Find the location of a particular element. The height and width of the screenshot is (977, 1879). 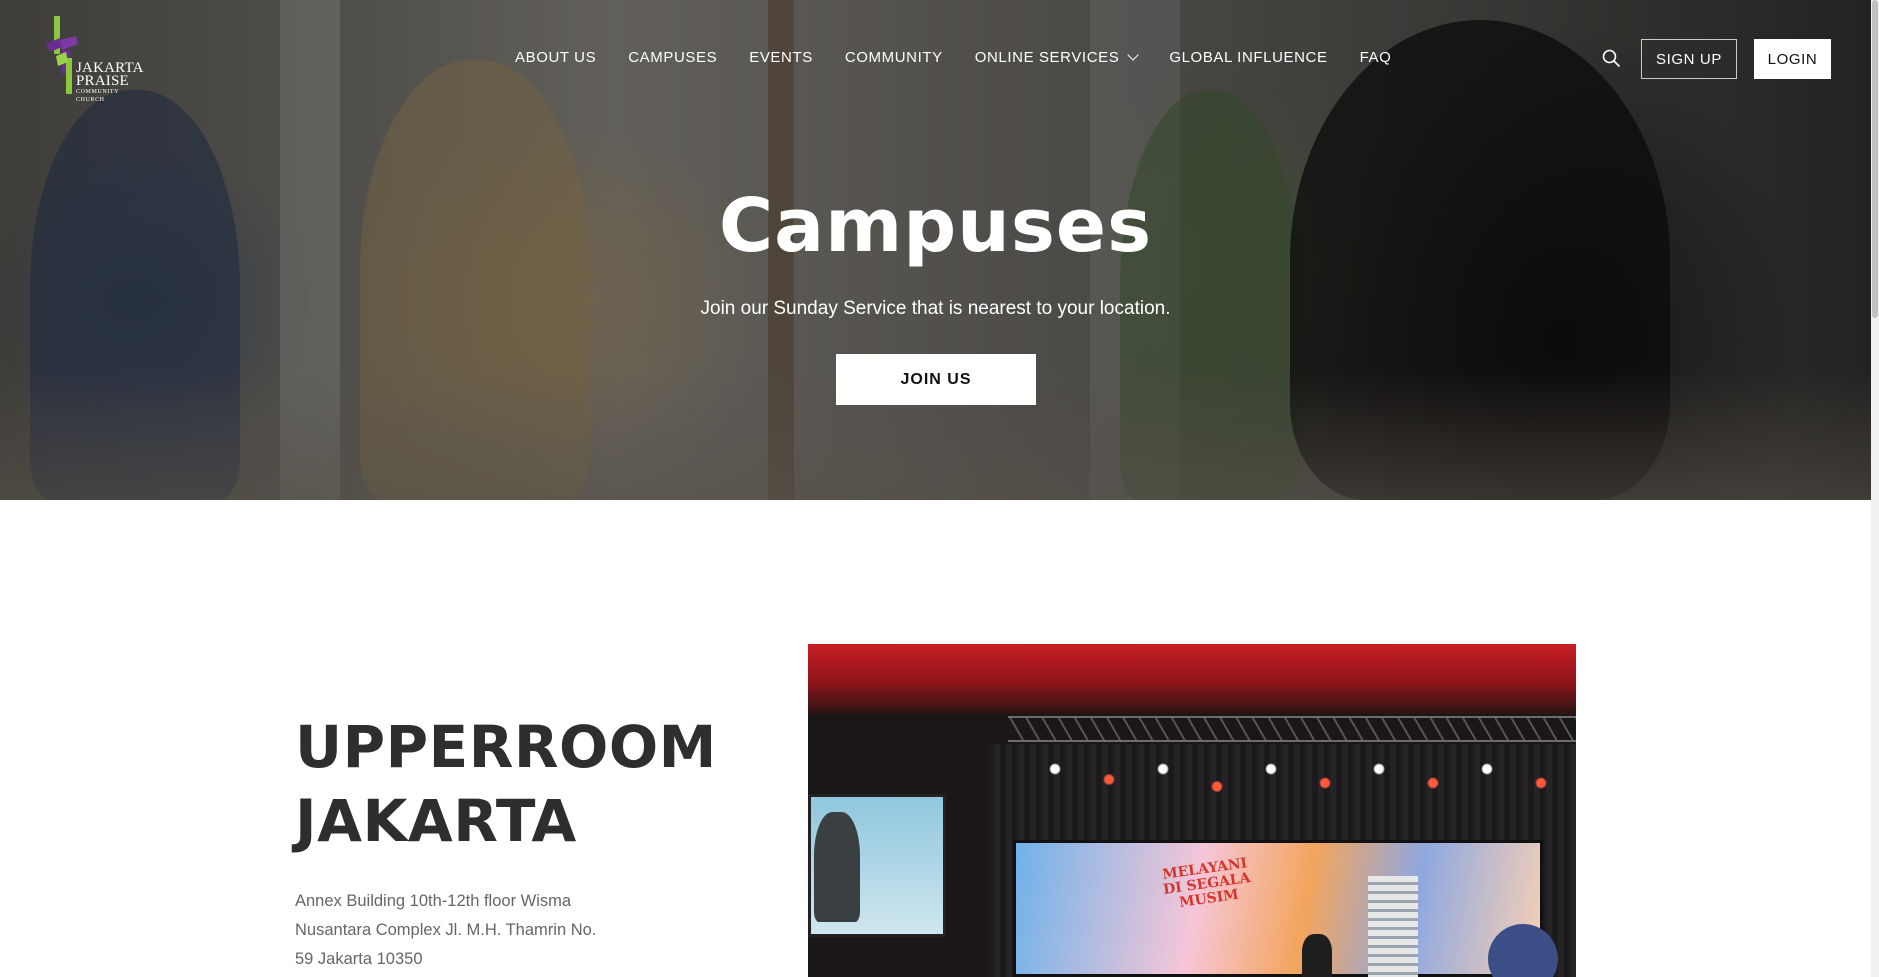

nav-item-campuses: CAMPUSES is located at coordinates (672, 57).